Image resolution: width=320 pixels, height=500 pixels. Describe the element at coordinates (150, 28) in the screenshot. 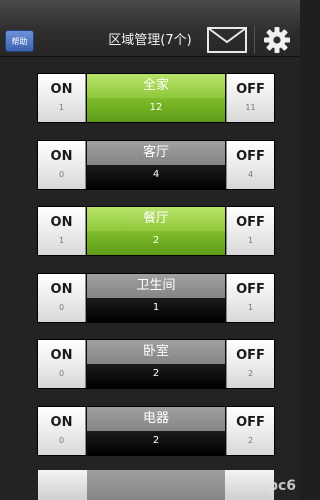

I see `top-bar: 帮助 区域管理(7个)` at that location.